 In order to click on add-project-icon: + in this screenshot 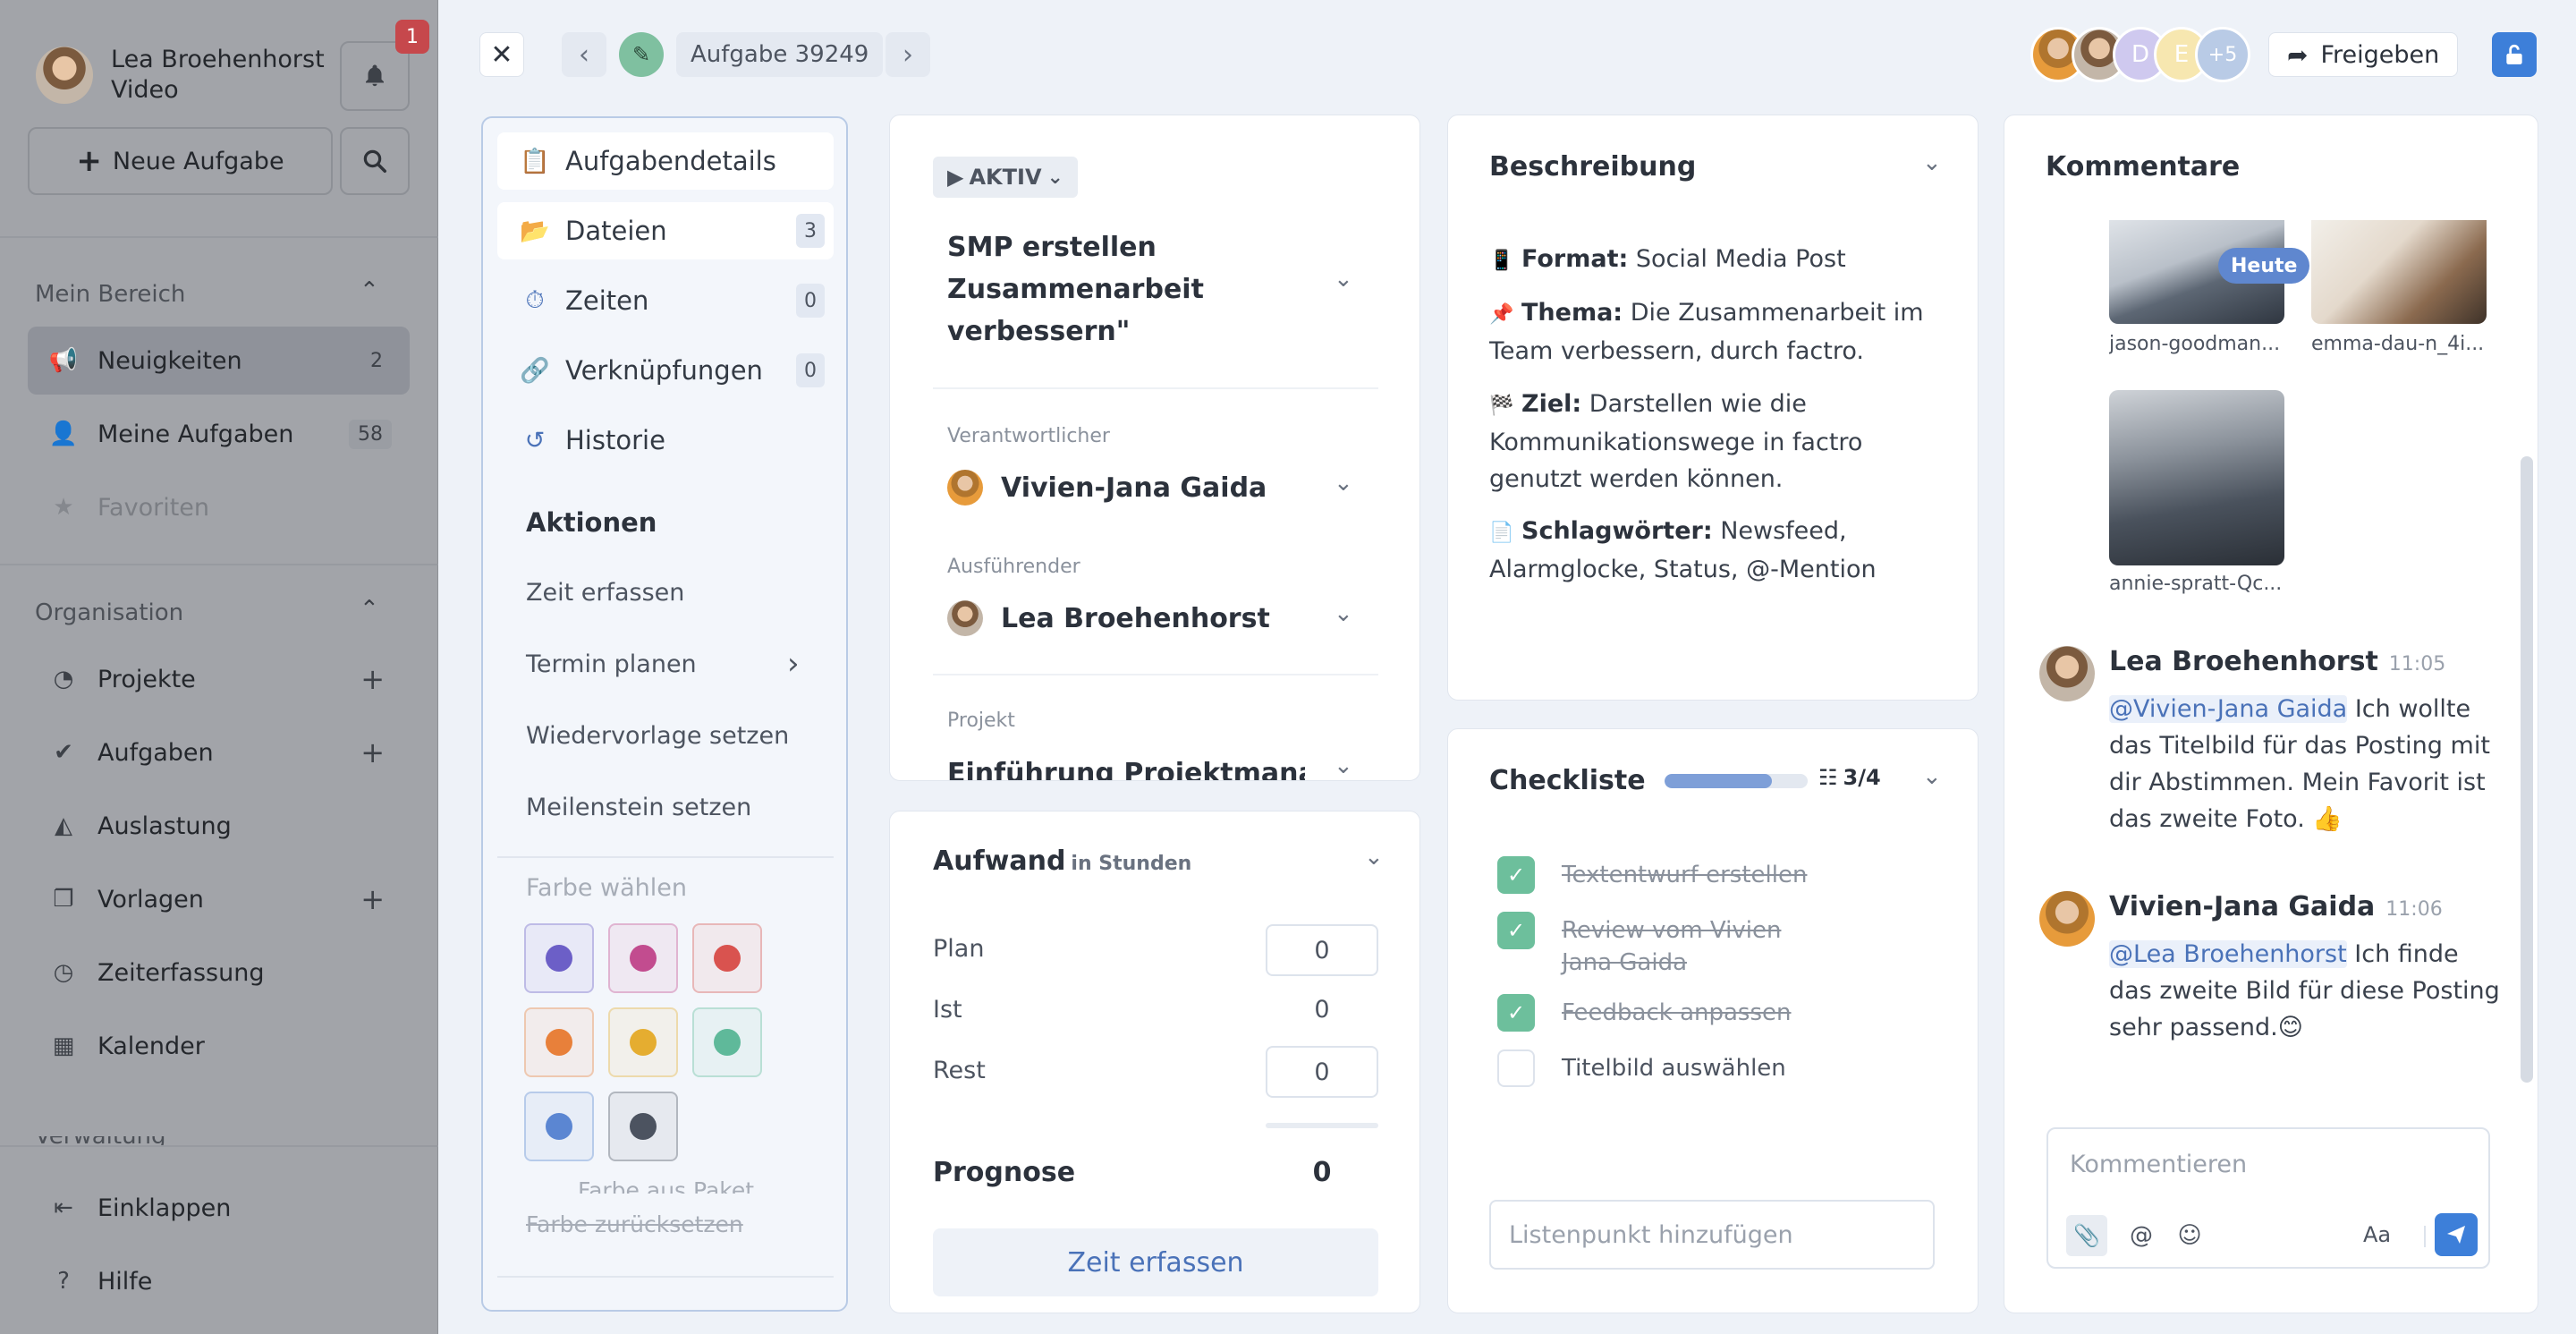, I will do `click(372, 679)`.